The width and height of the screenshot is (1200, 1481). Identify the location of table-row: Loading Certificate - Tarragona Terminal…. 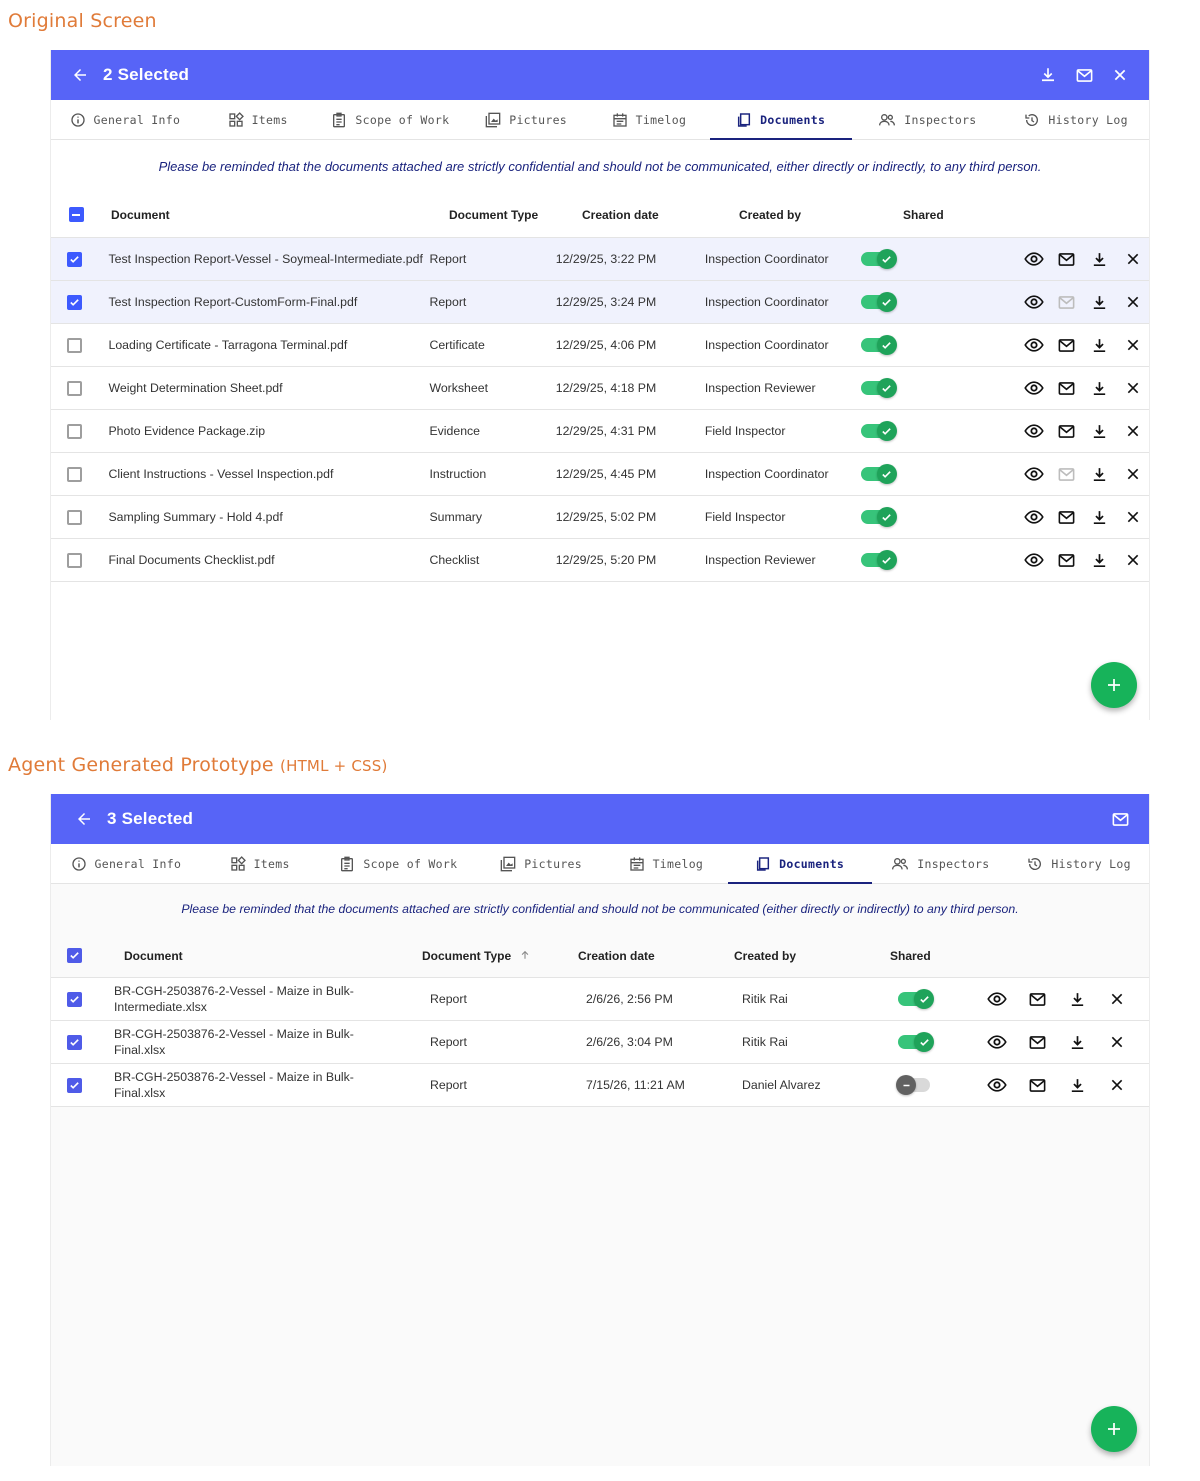
(600, 345).